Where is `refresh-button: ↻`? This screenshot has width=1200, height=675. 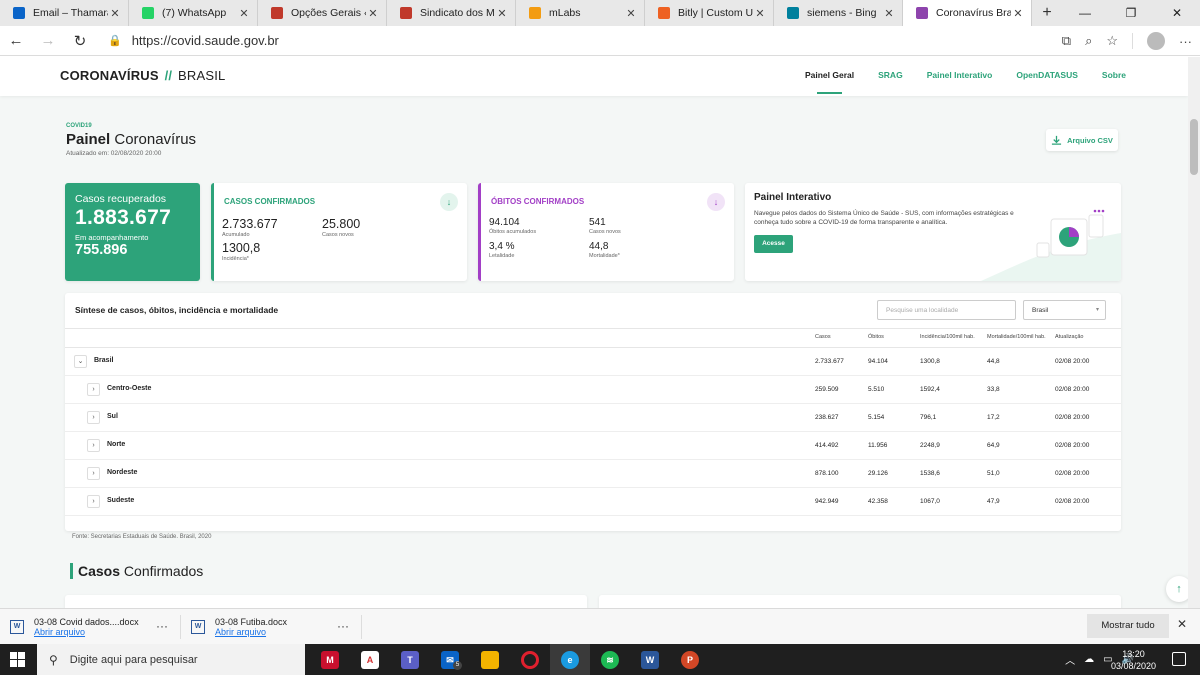
refresh-button: ↻ is located at coordinates (80, 41).